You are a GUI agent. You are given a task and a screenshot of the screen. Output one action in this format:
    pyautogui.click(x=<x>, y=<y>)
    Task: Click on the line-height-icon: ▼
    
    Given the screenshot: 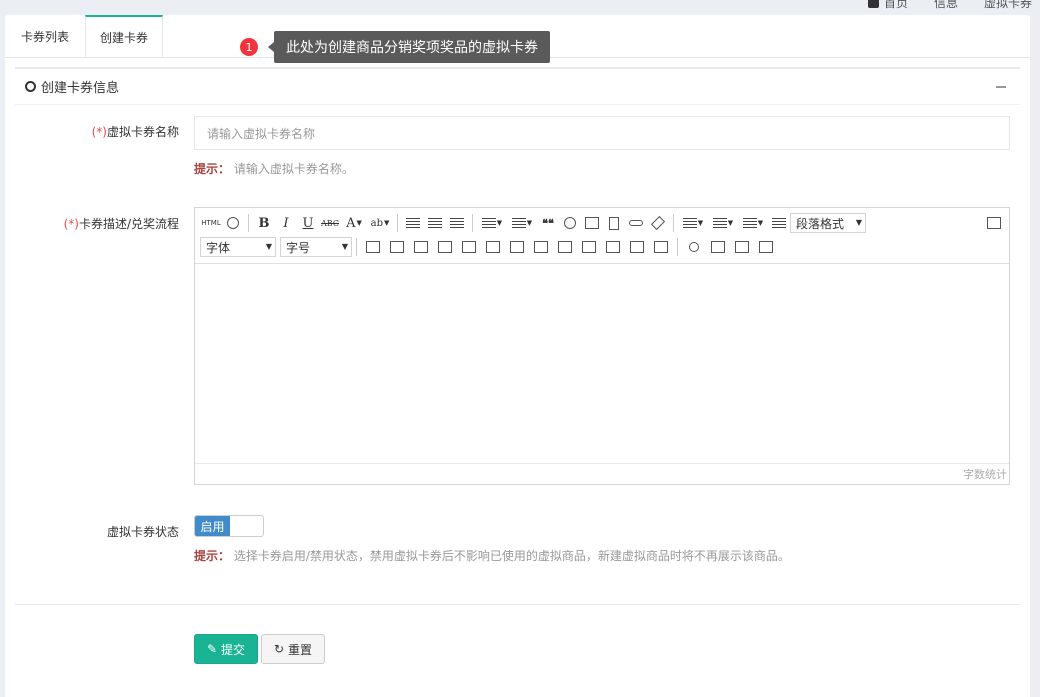 What is the action you would take?
    pyautogui.click(x=753, y=223)
    